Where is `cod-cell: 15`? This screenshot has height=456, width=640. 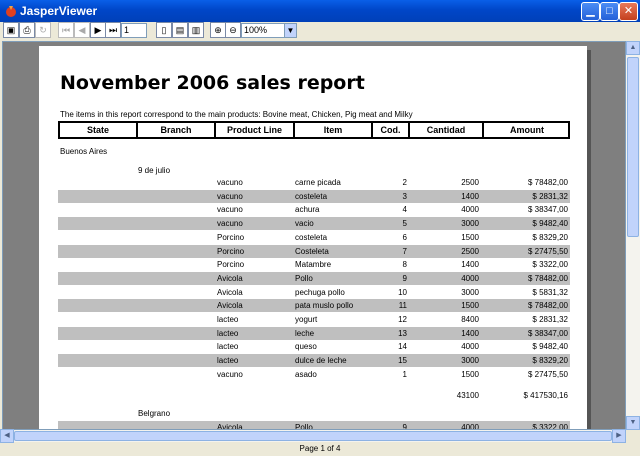 cod-cell: 15 is located at coordinates (402, 361).